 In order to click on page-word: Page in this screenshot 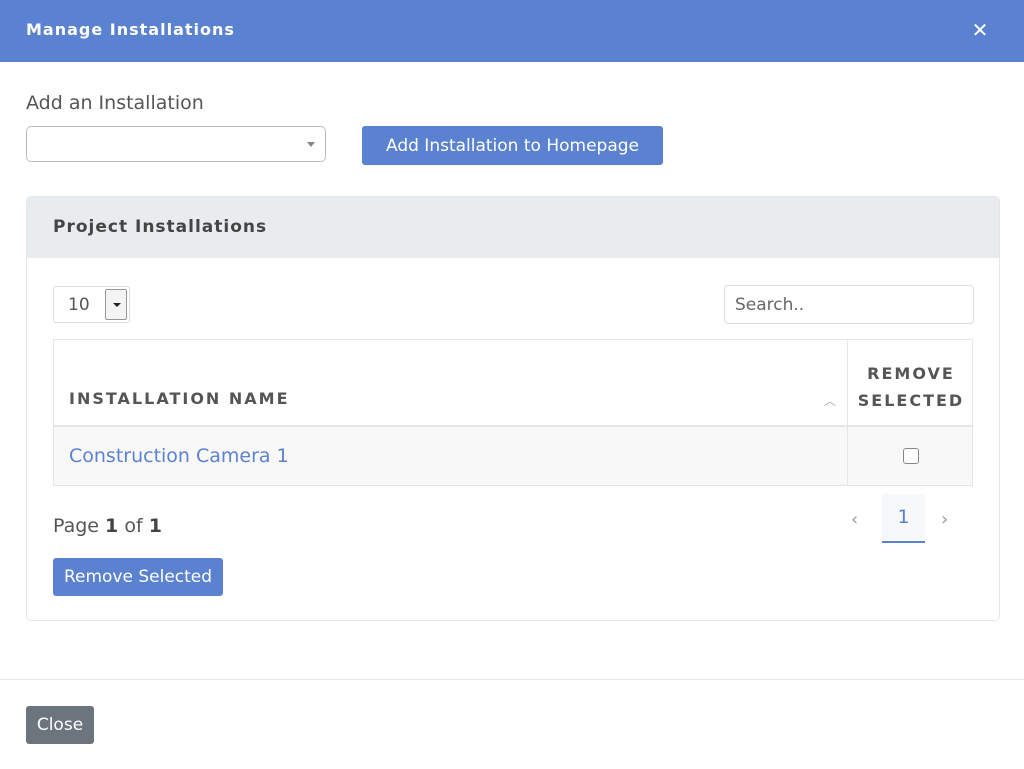, I will do `click(76, 526)`.